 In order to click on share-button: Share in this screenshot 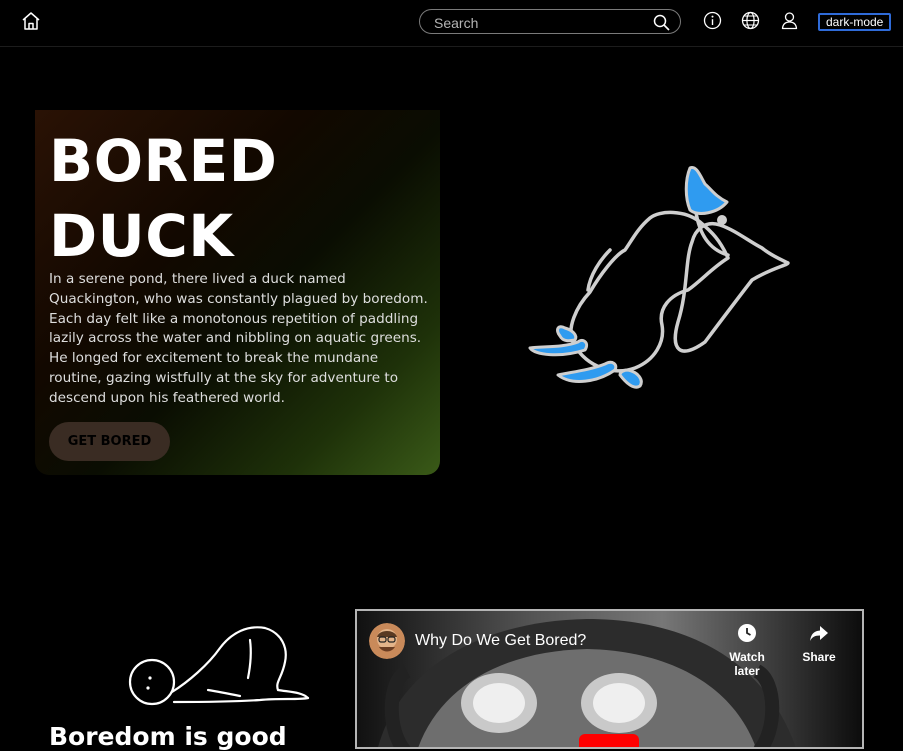, I will do `click(819, 643)`.